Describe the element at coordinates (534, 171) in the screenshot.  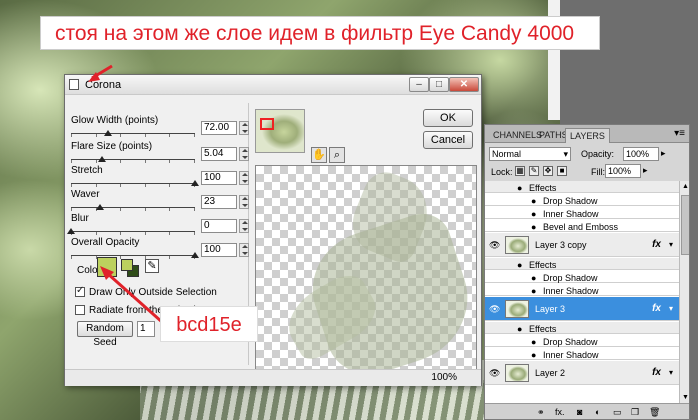
I see `lock-pixels-icon: ✎` at that location.